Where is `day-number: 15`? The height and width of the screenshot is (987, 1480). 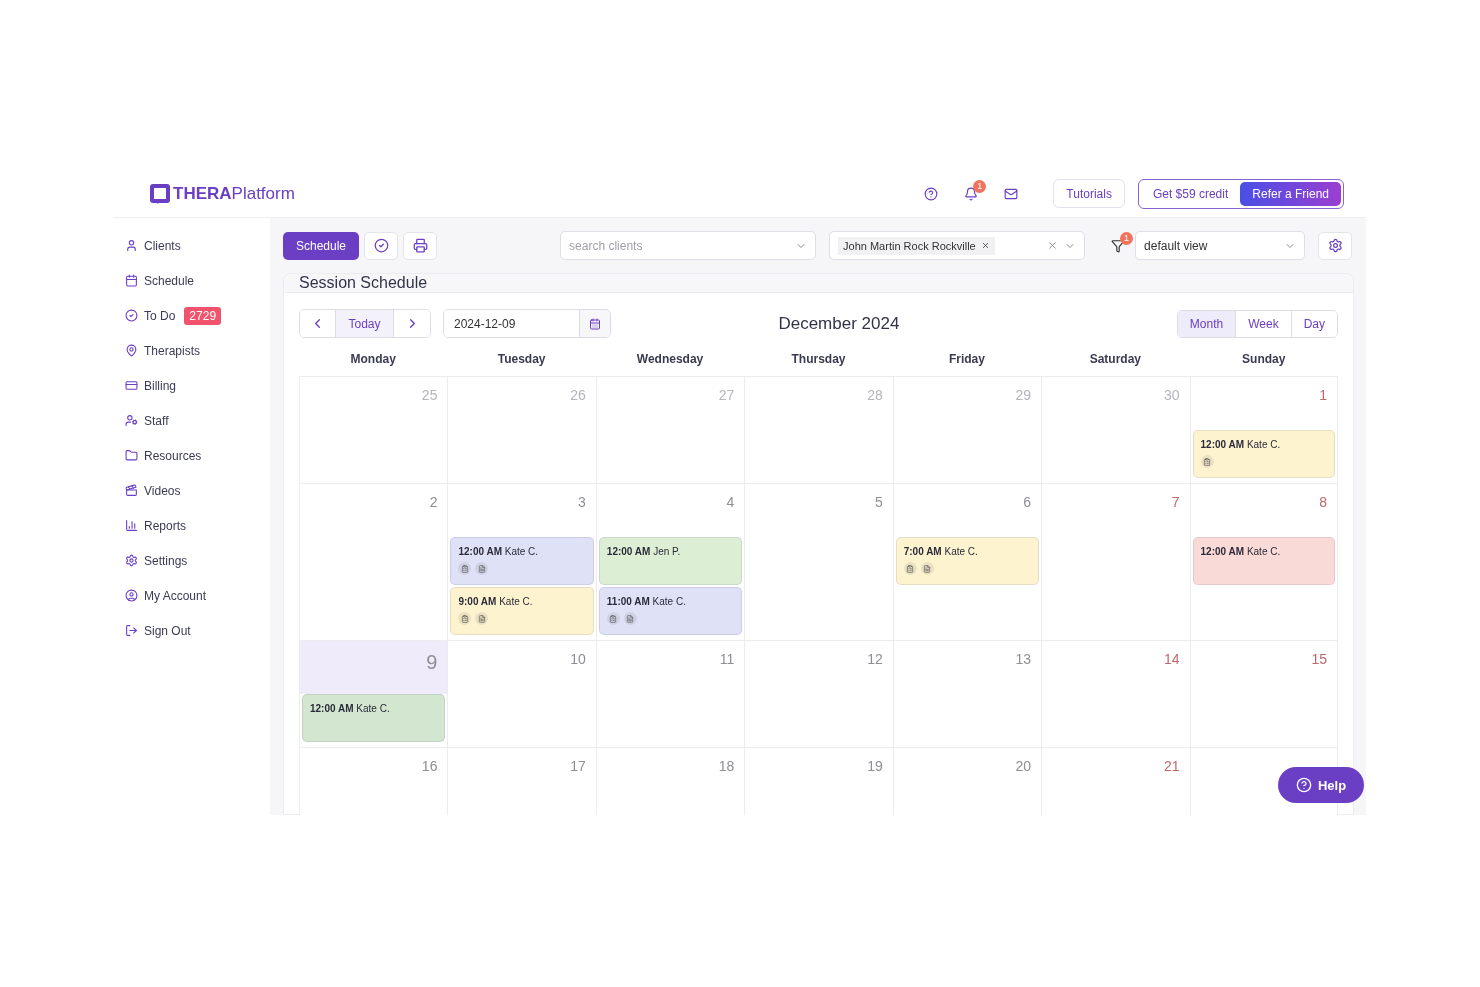
day-number: 15 is located at coordinates (1319, 659).